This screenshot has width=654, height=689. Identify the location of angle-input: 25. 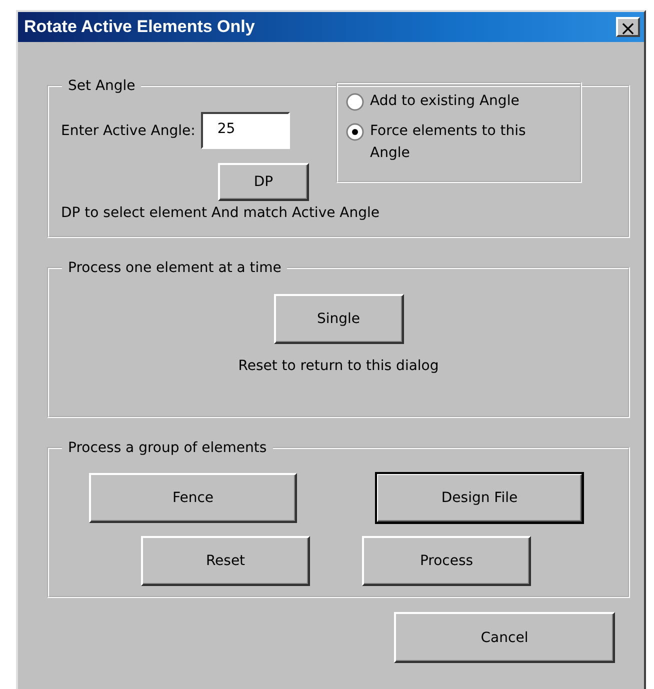
(245, 130).